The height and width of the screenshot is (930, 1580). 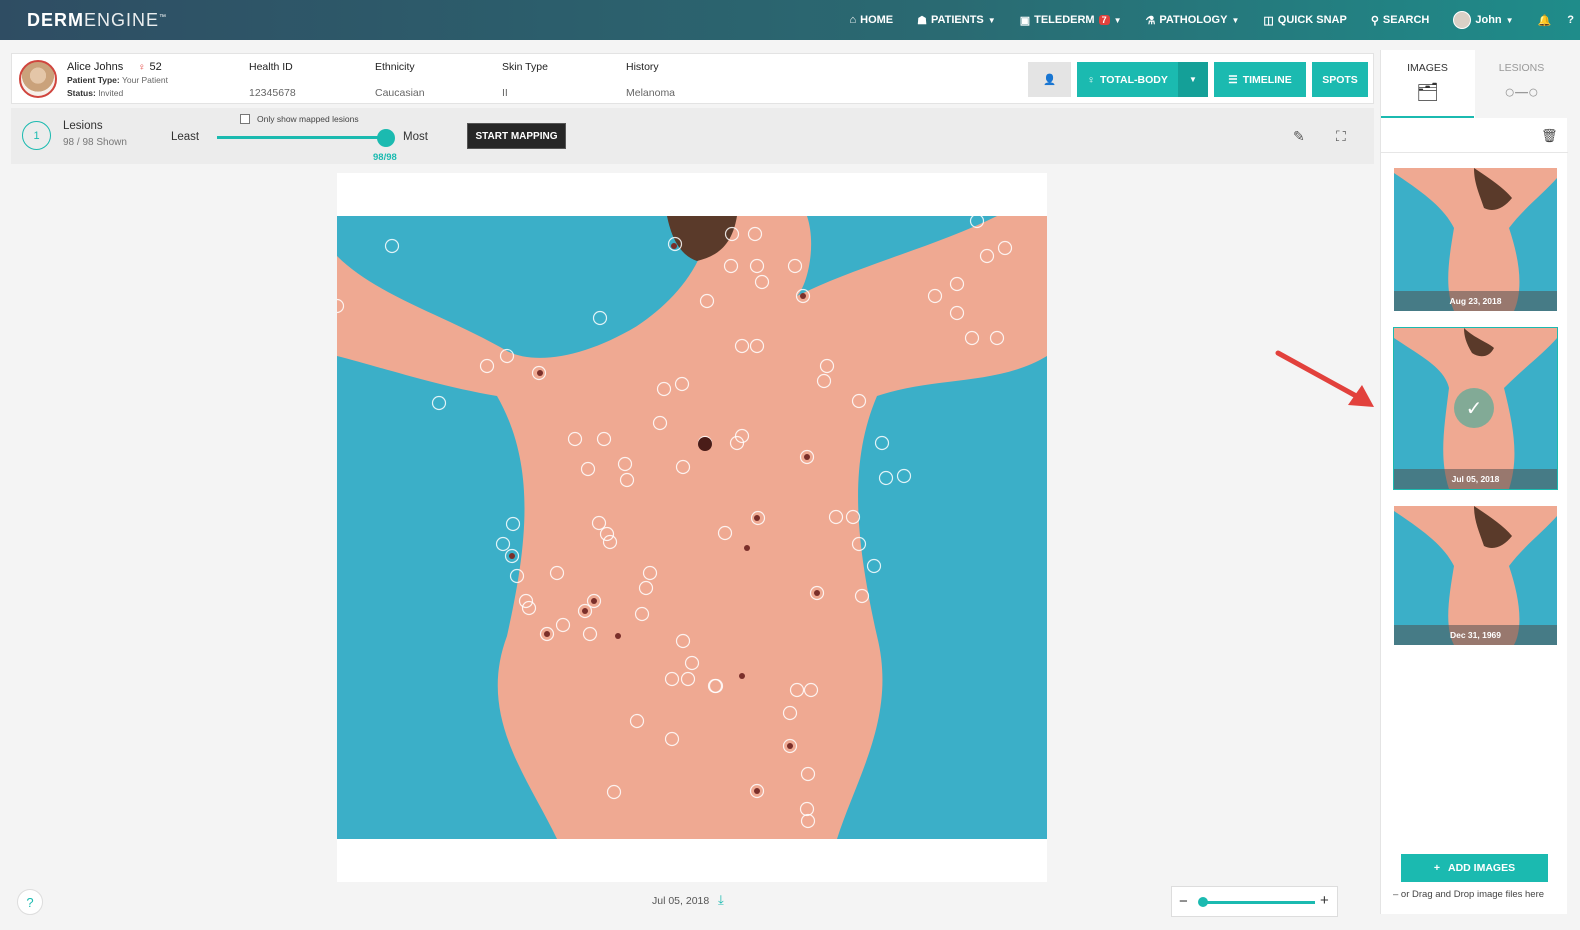 What do you see at coordinates (395, 67) in the screenshot?
I see `ethnicity-label: Ethnicity` at bounding box center [395, 67].